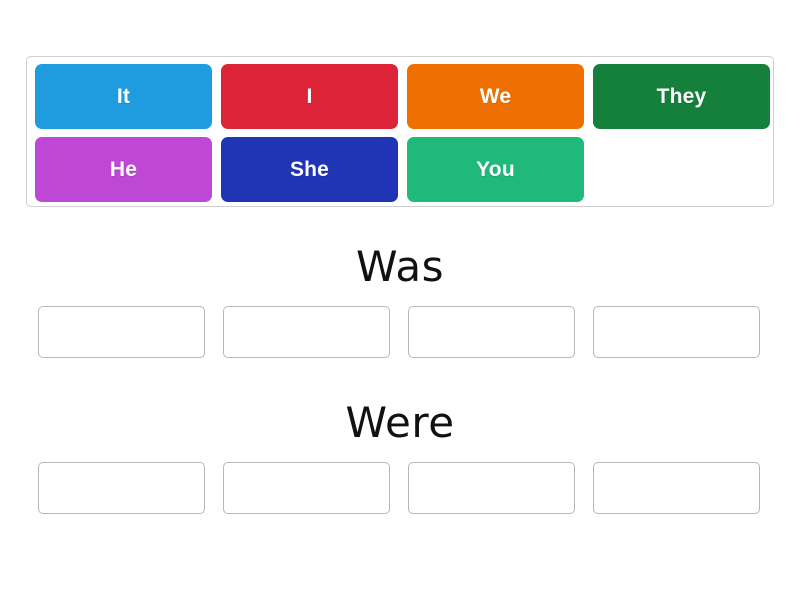 The width and height of the screenshot is (800, 600). What do you see at coordinates (402, 96) in the screenshot?
I see `tile-row-1: It I We They` at bounding box center [402, 96].